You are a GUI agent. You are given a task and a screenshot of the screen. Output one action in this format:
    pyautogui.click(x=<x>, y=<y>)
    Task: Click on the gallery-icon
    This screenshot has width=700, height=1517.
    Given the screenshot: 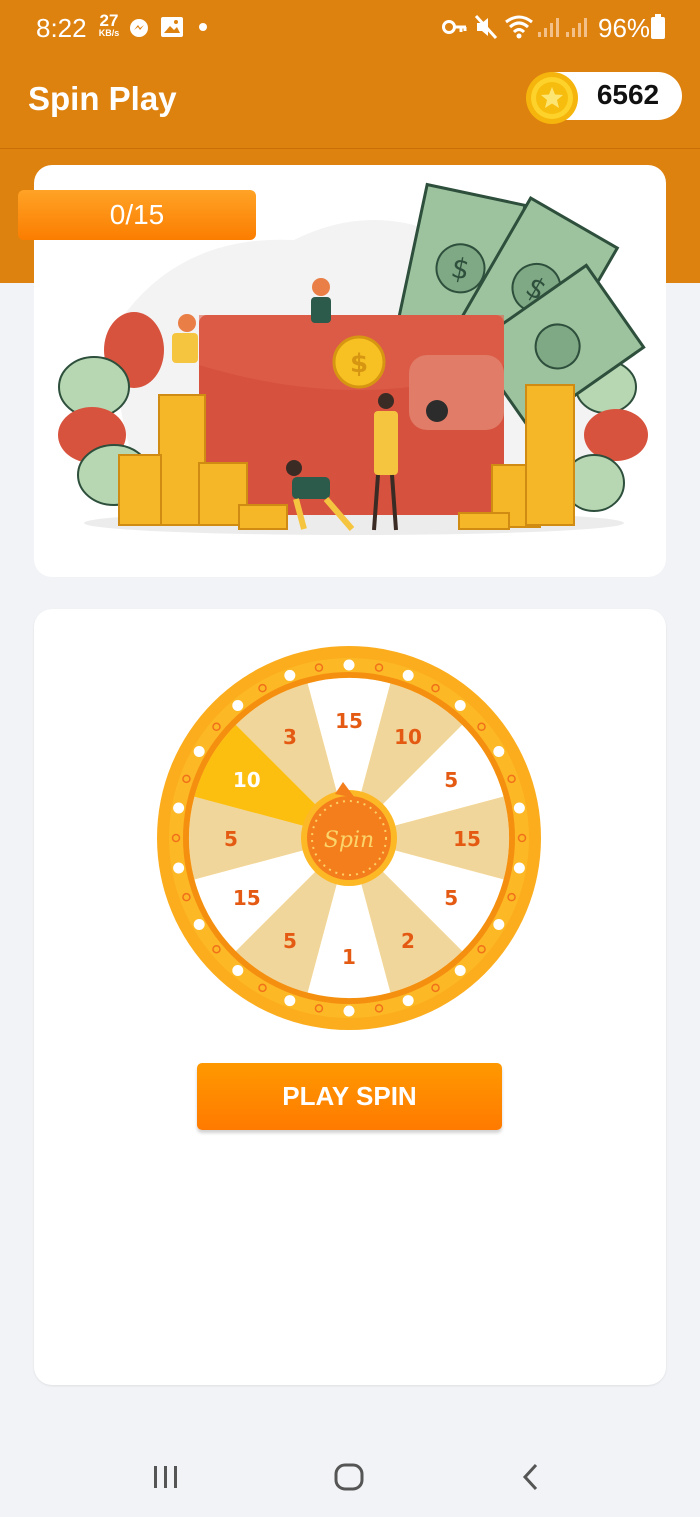 What is the action you would take?
    pyautogui.click(x=172, y=27)
    